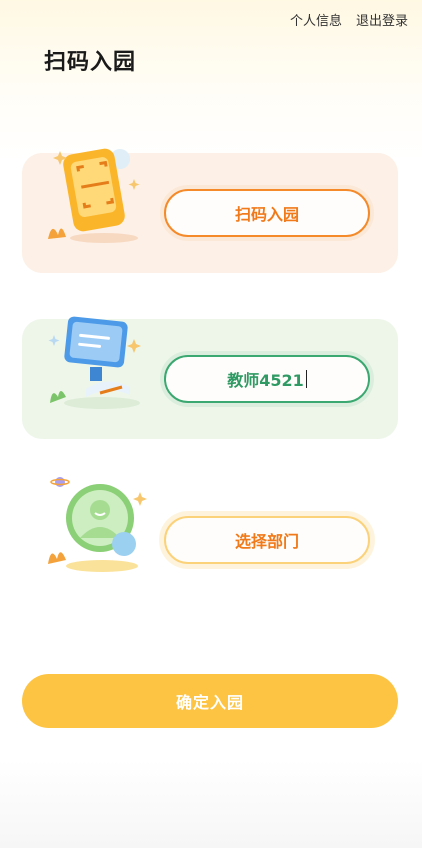  Describe the element at coordinates (210, 701) in the screenshot. I see `confirm-entry-button: 确定入园` at that location.